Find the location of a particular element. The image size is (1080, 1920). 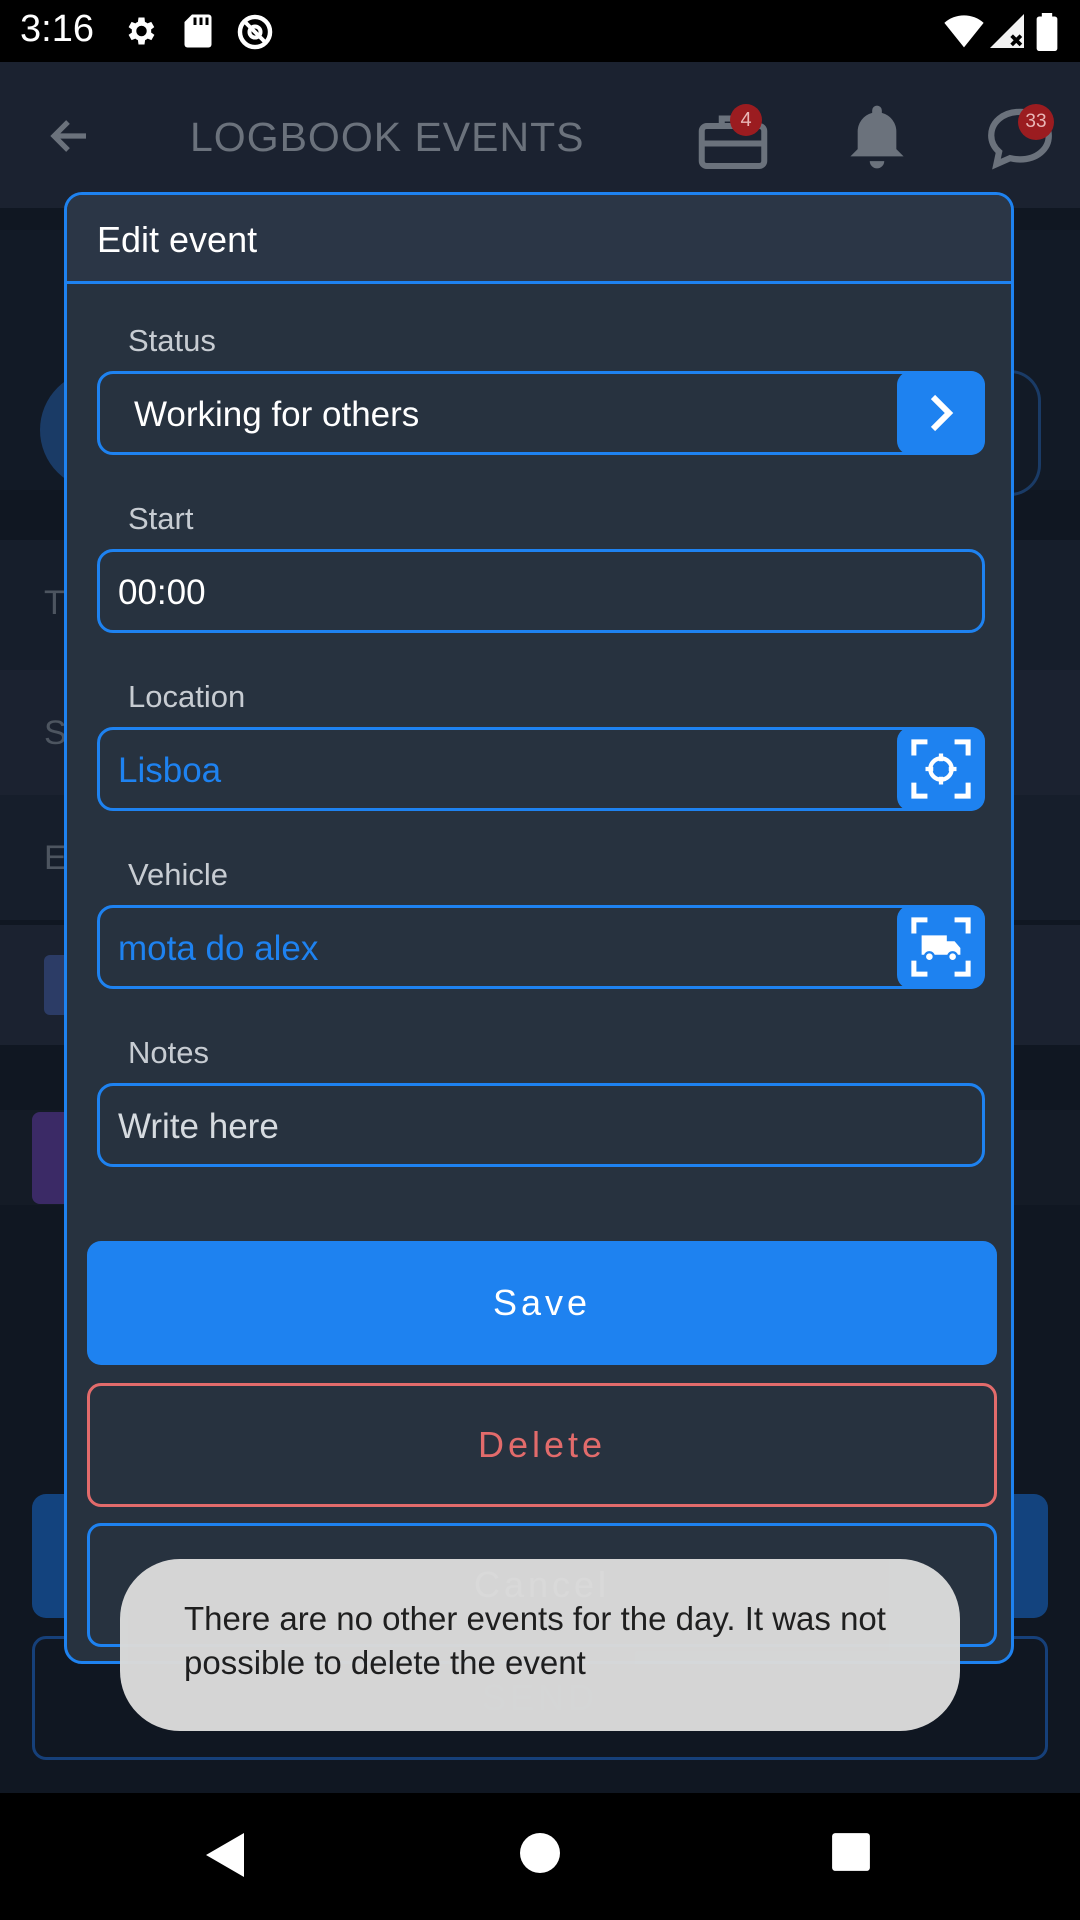

vehicle-scan-button is located at coordinates (941, 947).